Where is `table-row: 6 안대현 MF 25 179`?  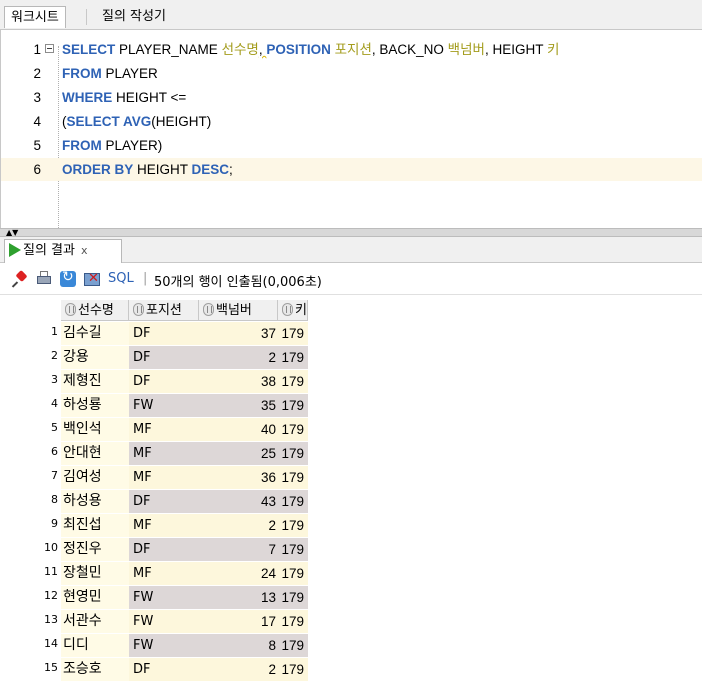 table-row: 6 안대현 MF 25 179 is located at coordinates (154, 453).